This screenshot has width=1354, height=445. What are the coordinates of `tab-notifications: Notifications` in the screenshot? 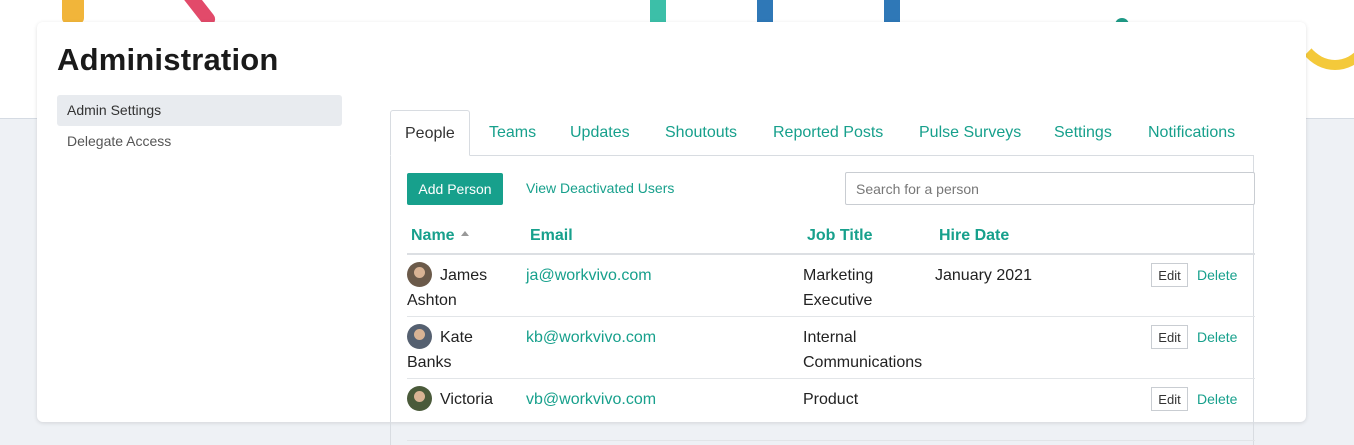 It's located at (1191, 133).